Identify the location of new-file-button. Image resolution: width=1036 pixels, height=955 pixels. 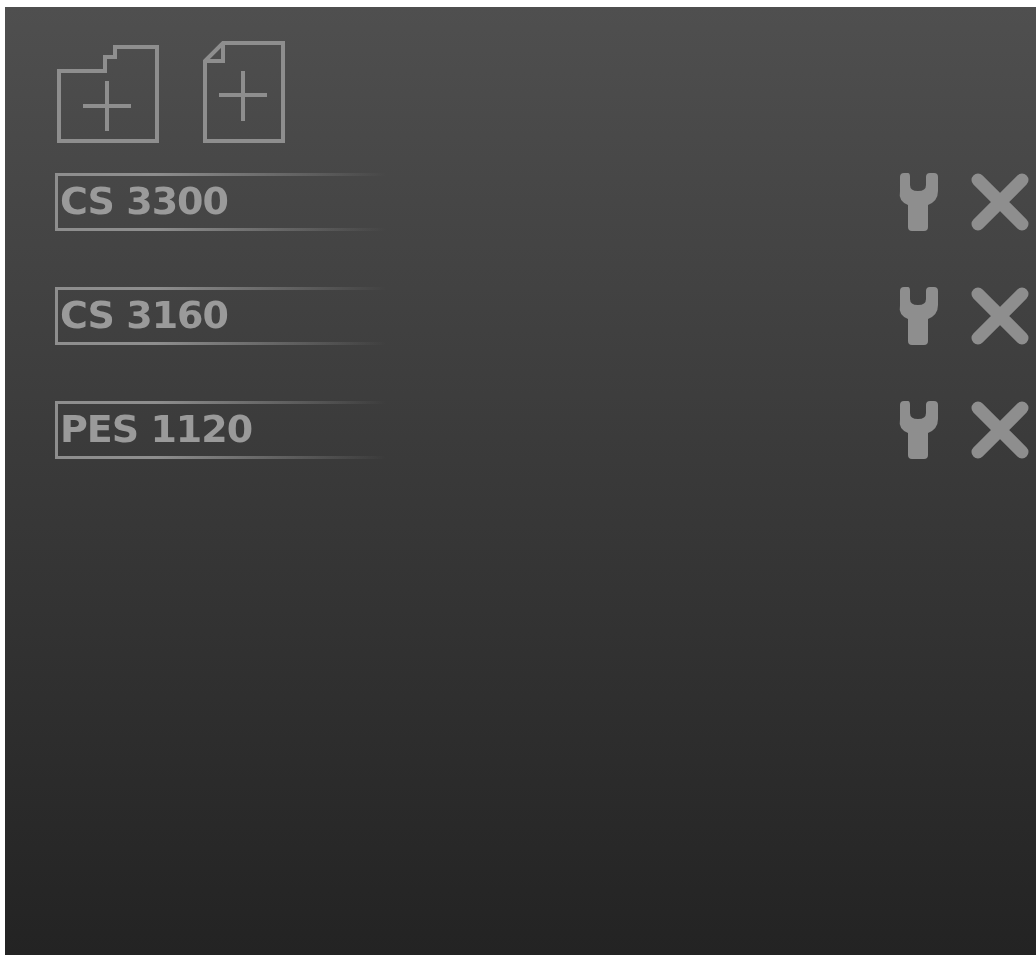
(244, 92).